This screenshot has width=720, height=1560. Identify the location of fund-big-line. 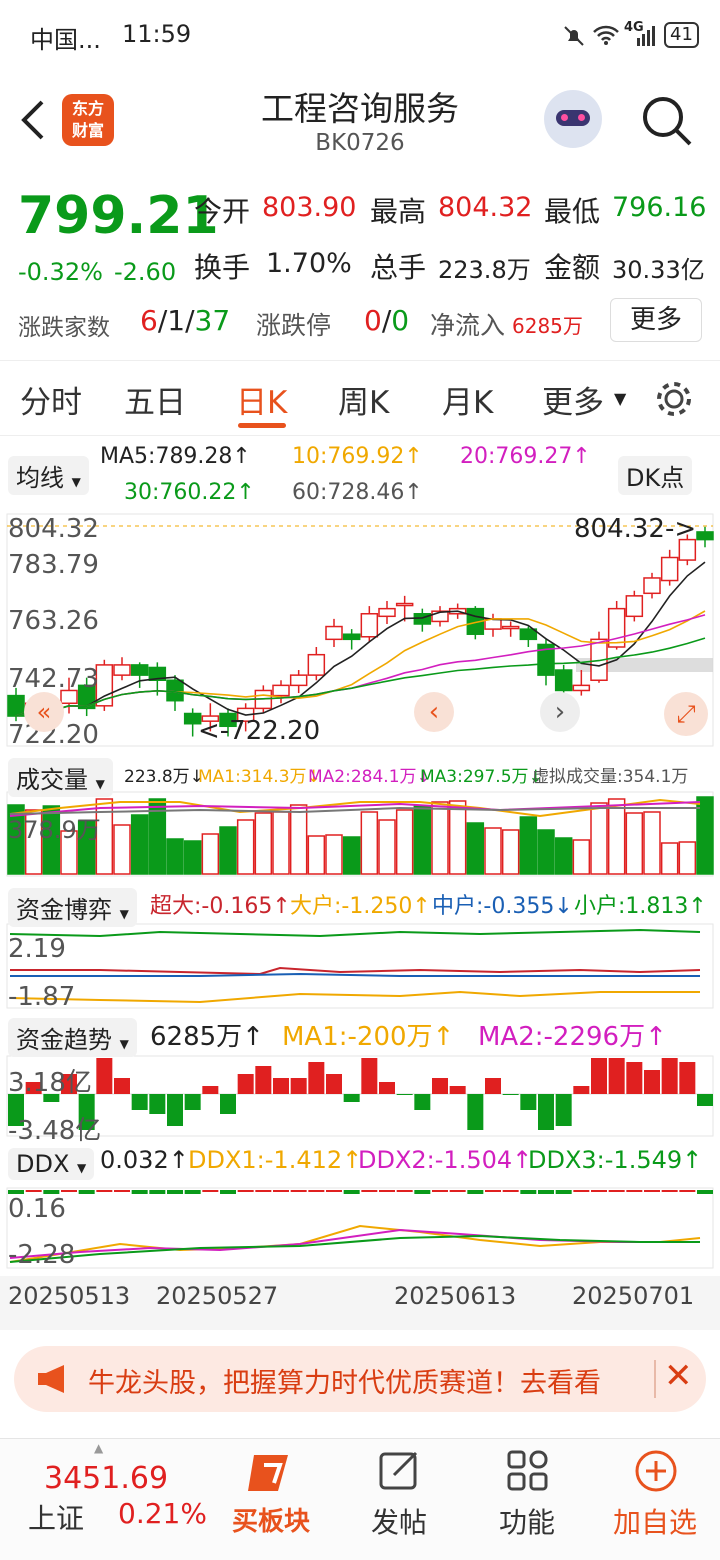
(354, 997).